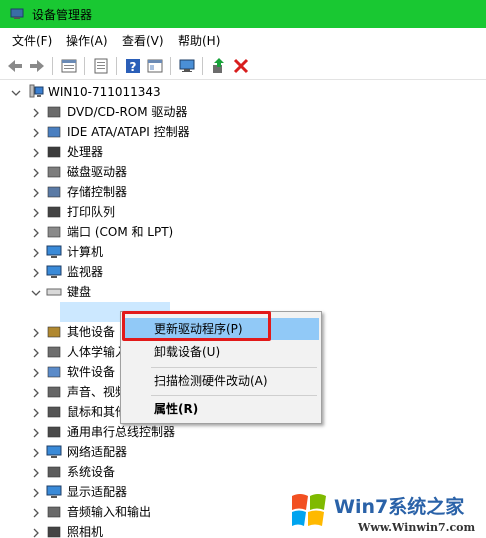  What do you see at coordinates (54, 132) in the screenshot?
I see `ide-controller-icon` at bounding box center [54, 132].